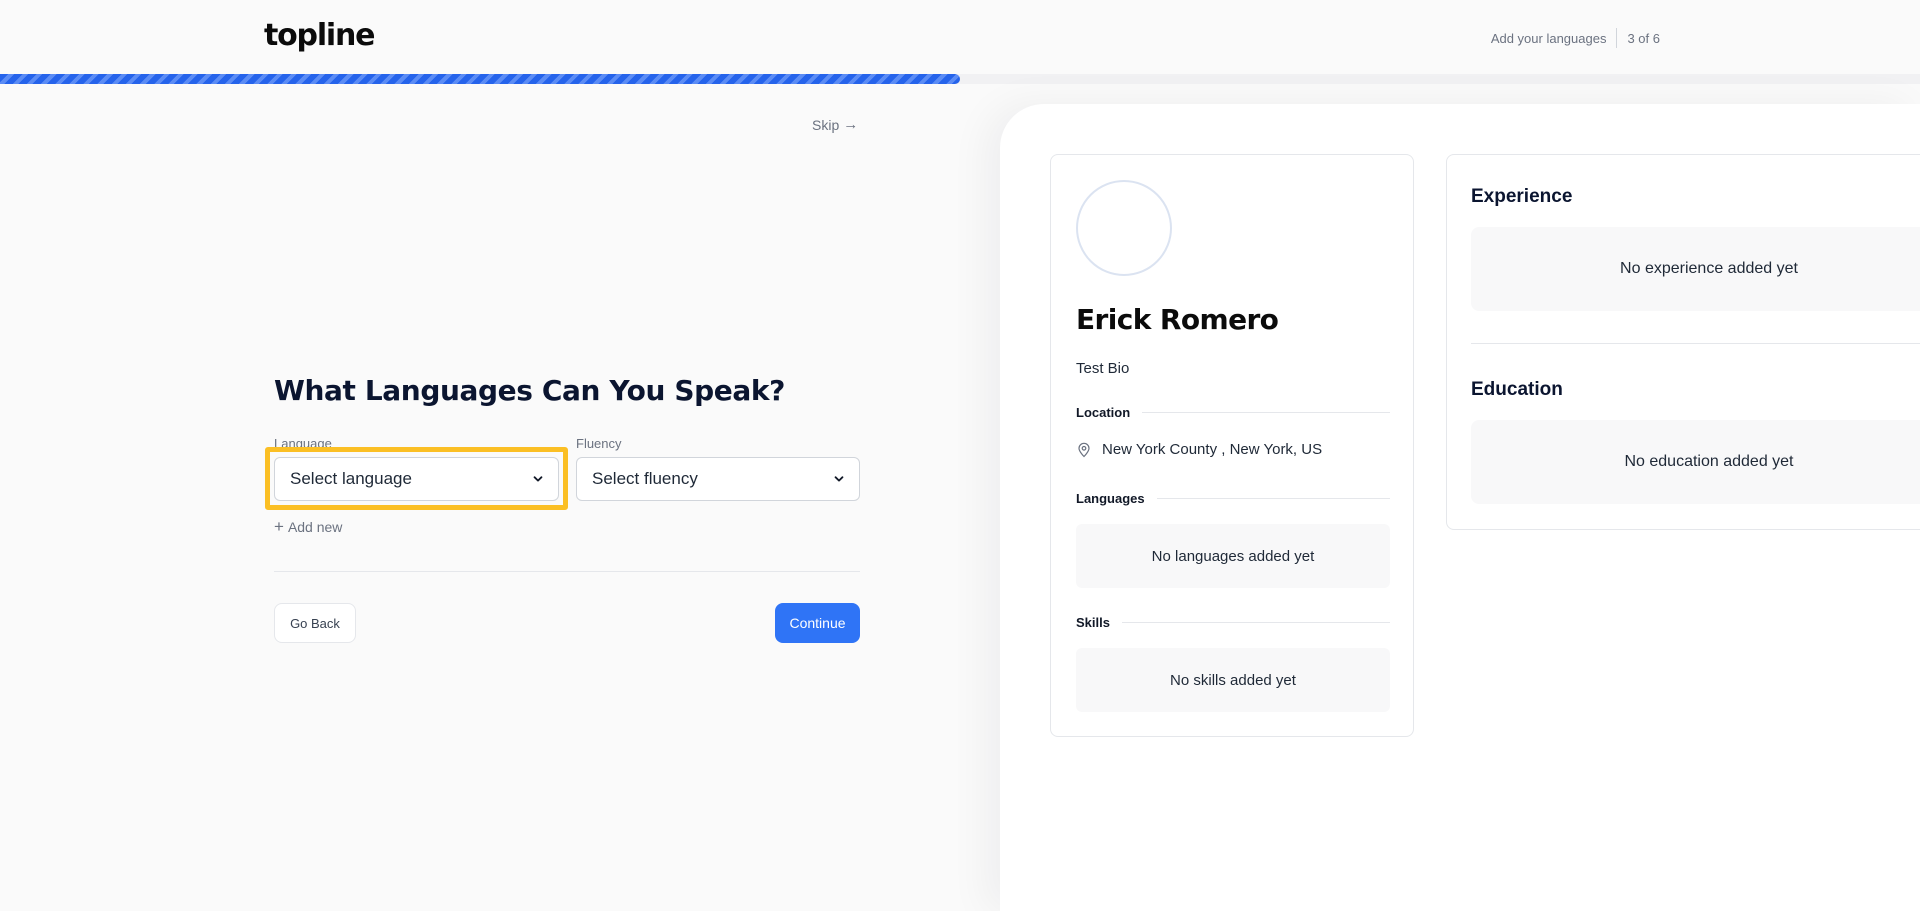 Image resolution: width=1920 pixels, height=911 pixels. What do you see at coordinates (1695, 462) in the screenshot?
I see `education-empty-state: No education added yet` at bounding box center [1695, 462].